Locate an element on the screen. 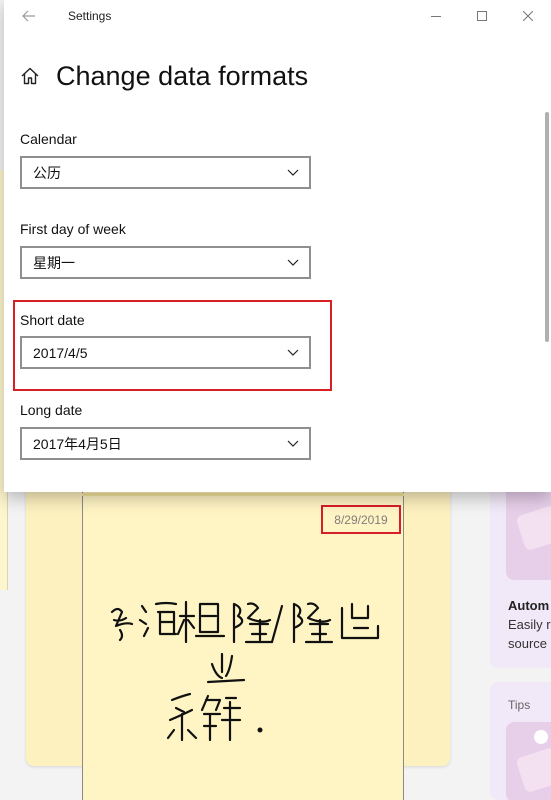 Image resolution: width=551 pixels, height=800 pixels. tips-label: Tips is located at coordinates (519, 705).